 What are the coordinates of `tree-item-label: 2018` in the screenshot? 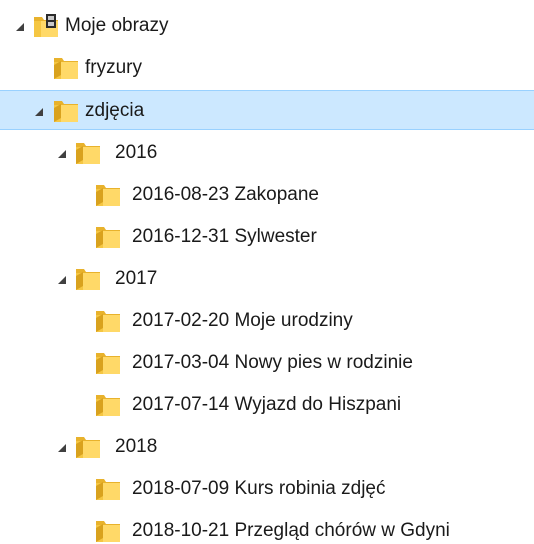 It's located at (136, 446).